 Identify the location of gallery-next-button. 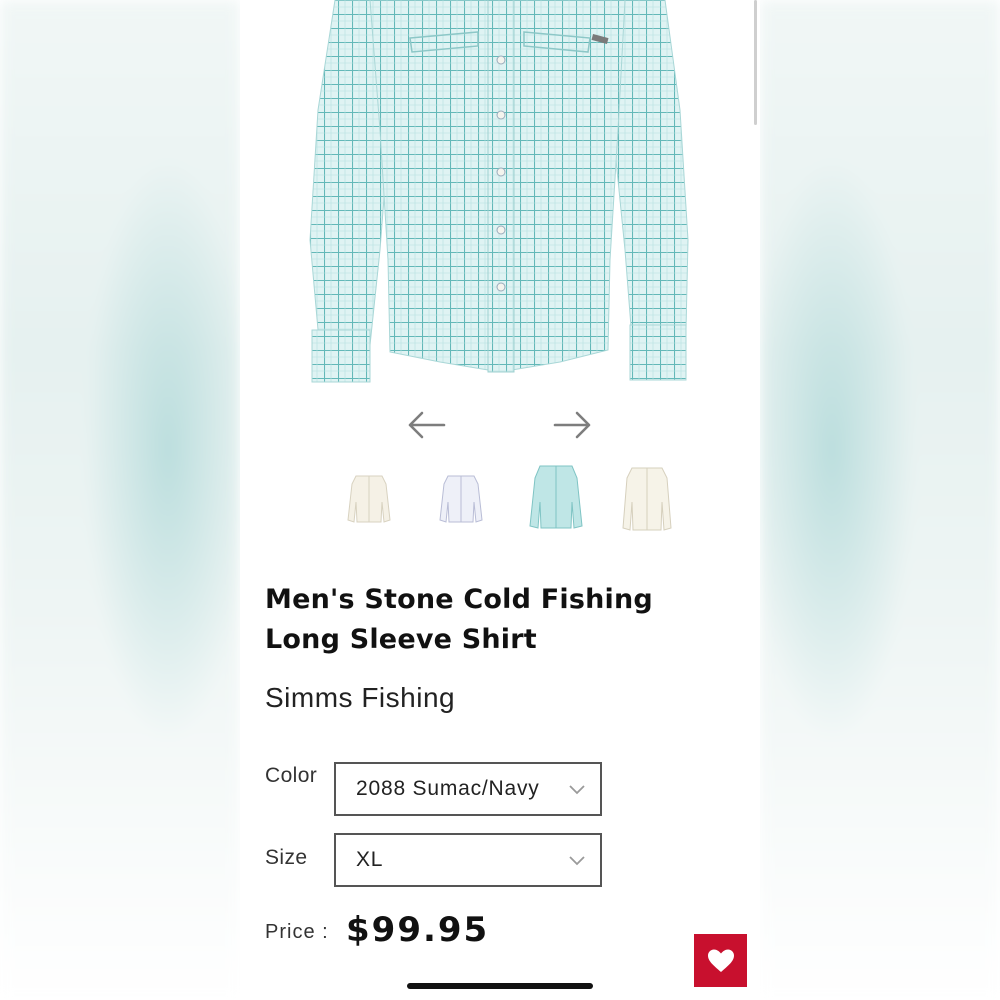
(573, 425).